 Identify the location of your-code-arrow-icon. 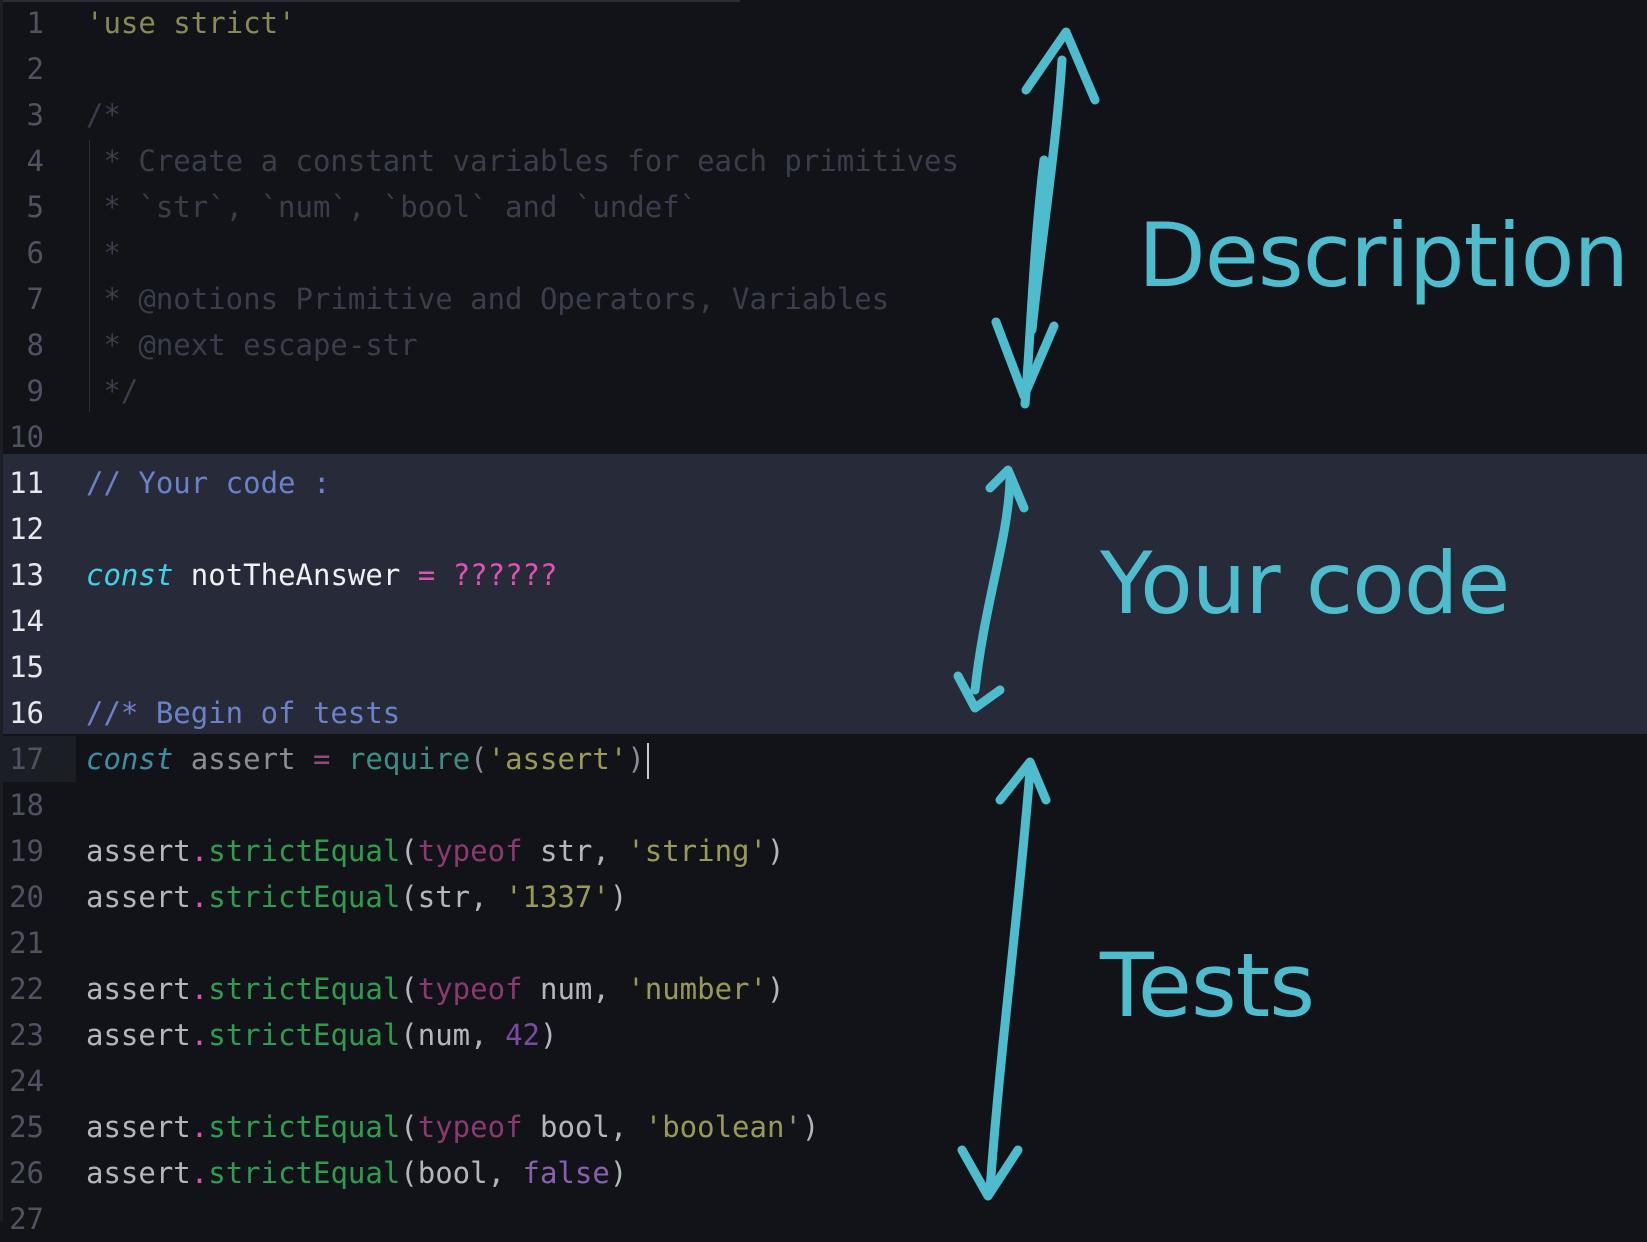
(991, 589).